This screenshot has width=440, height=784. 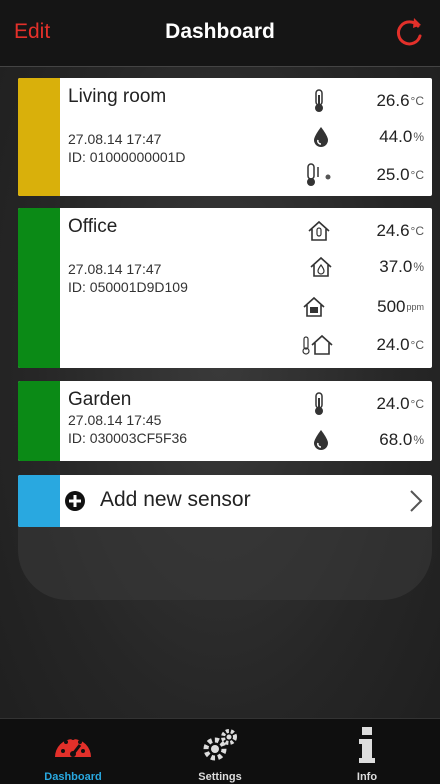 I want to click on tab-label: Dashboard, so click(x=73, y=777).